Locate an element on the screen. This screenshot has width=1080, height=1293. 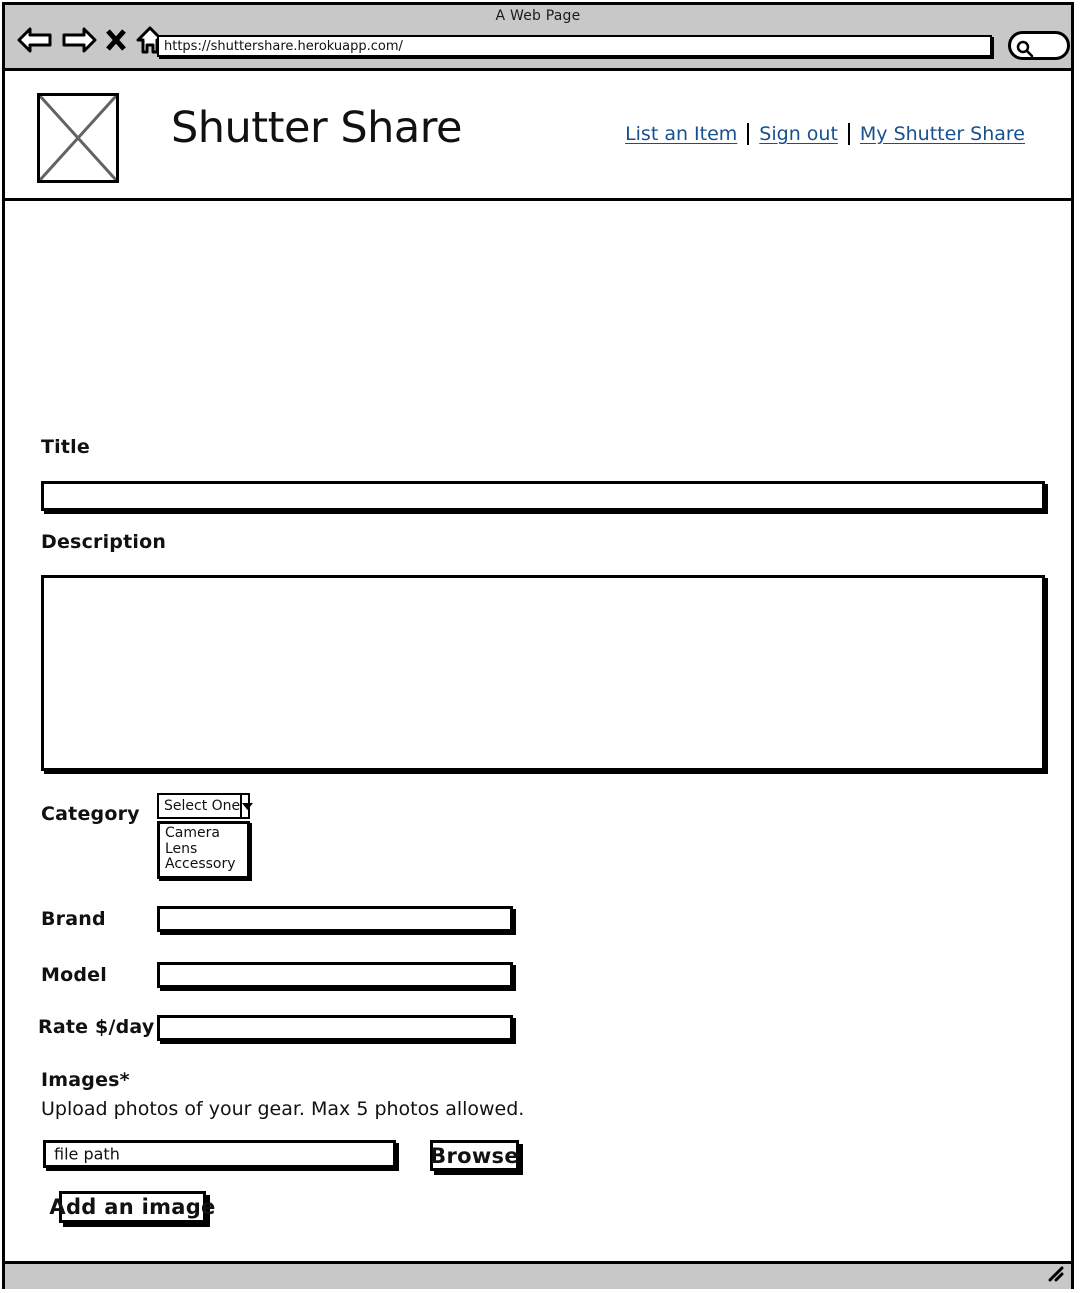
back-arrow-icon is located at coordinates (35, 42).